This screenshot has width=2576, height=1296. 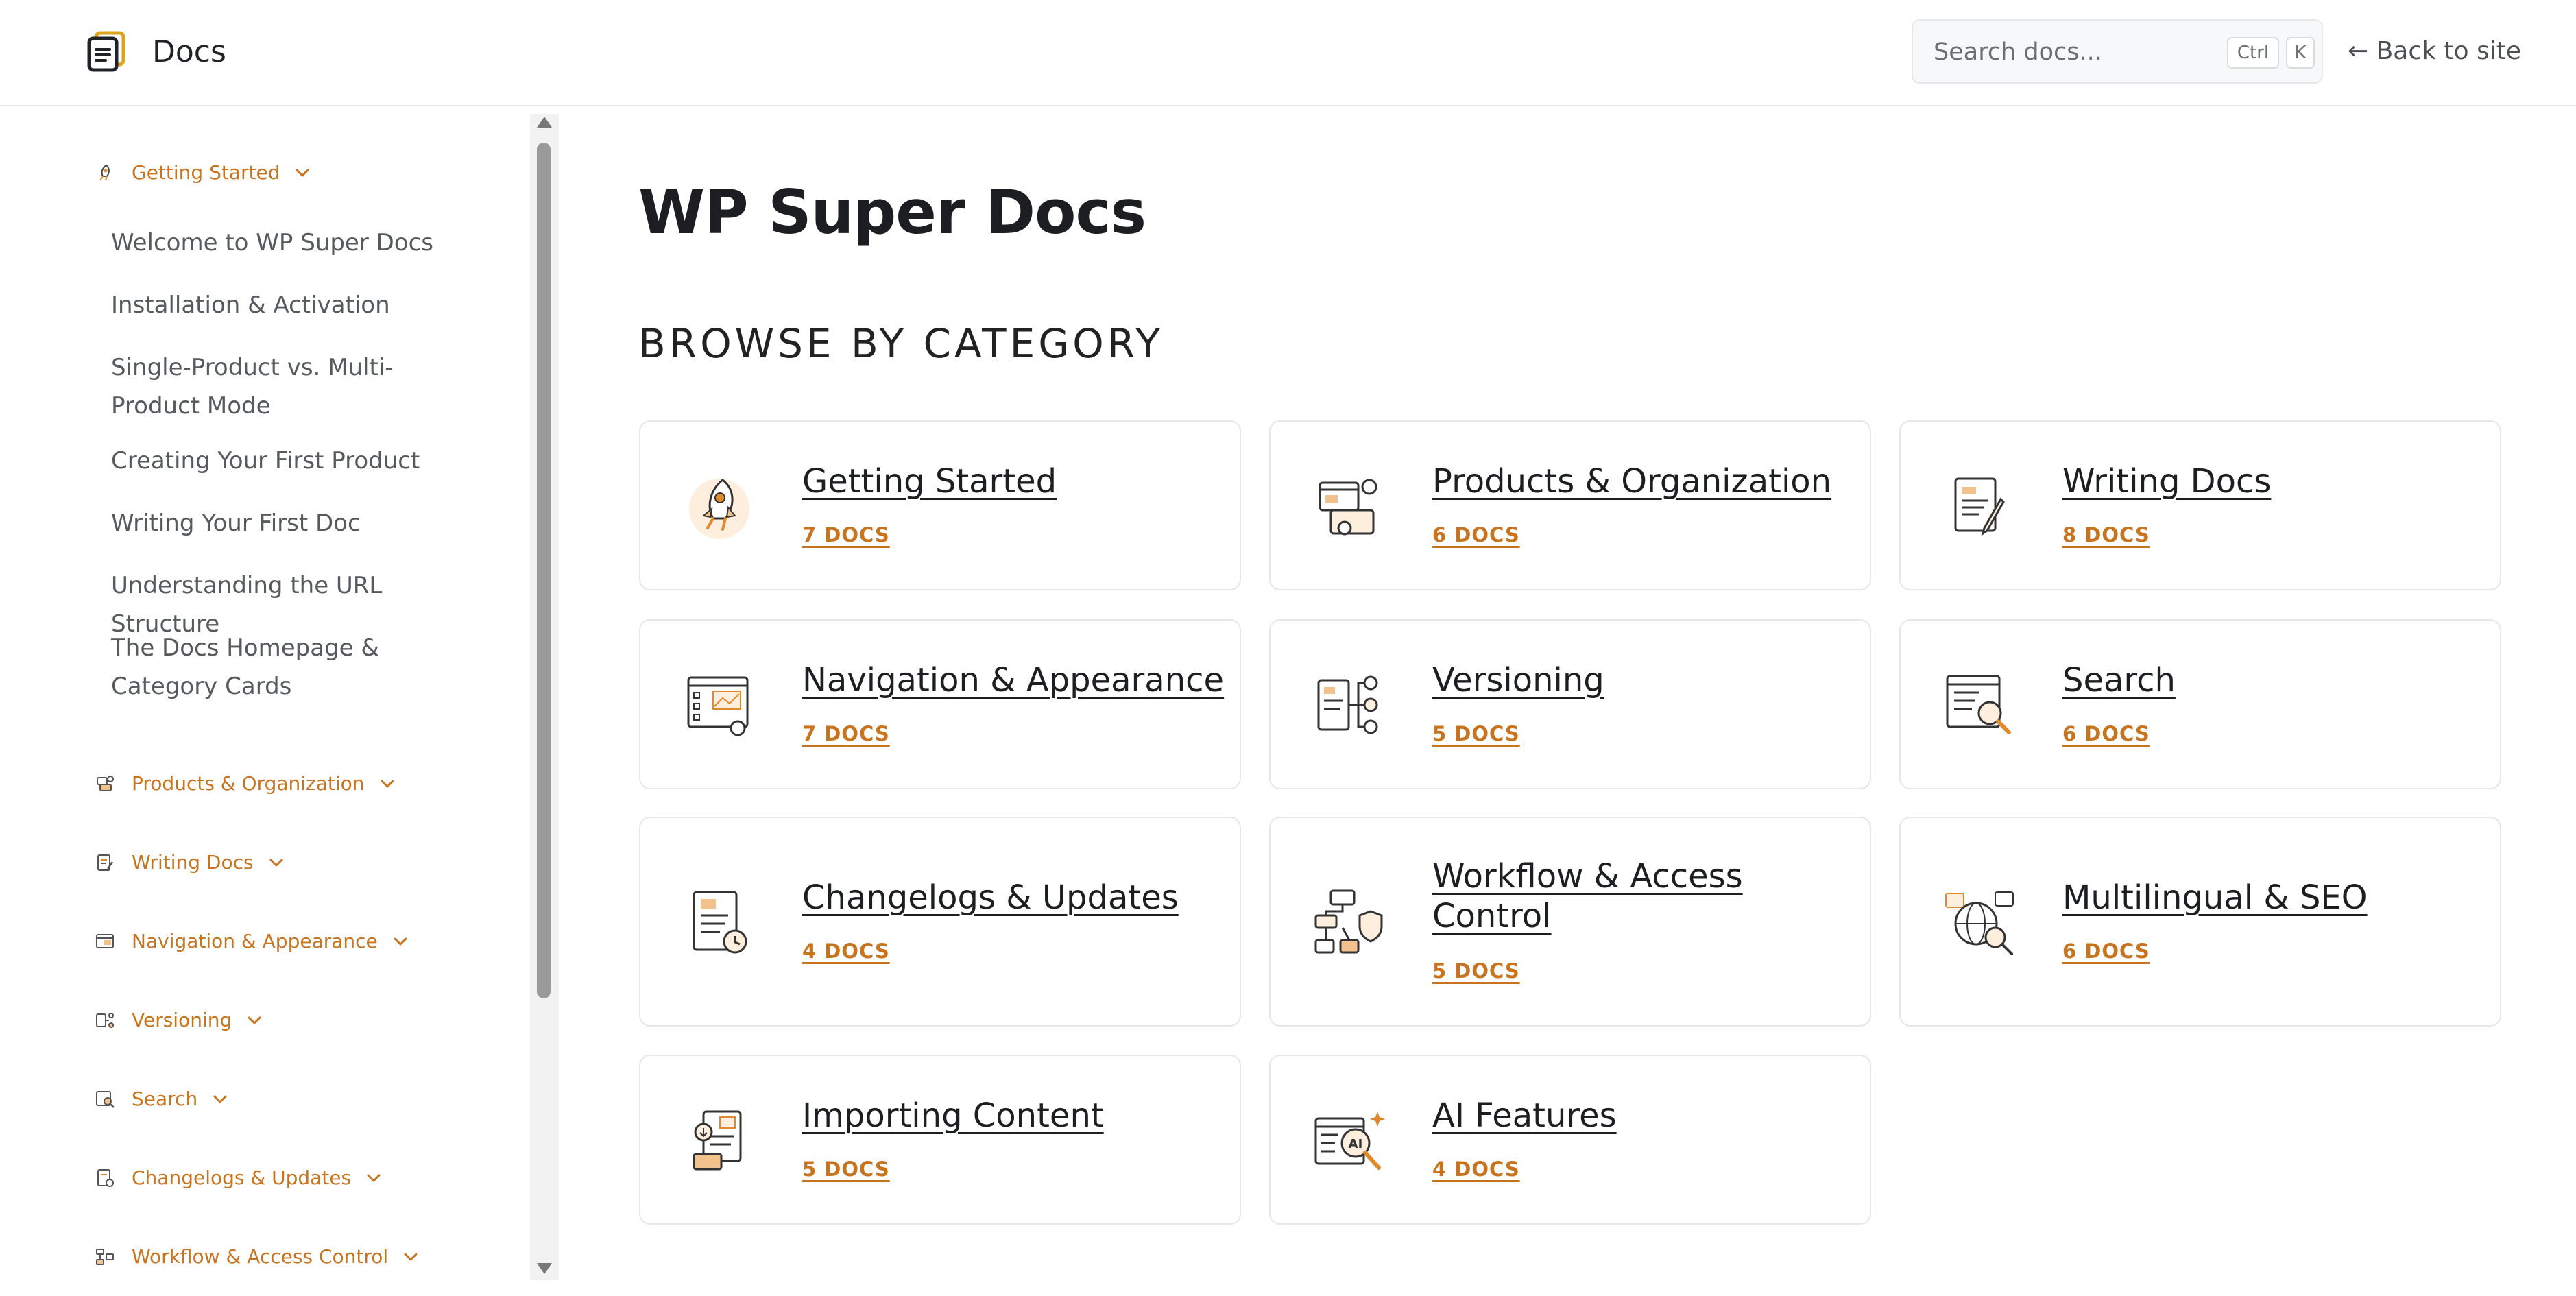 What do you see at coordinates (296, 667) in the screenshot?
I see `sidebar-doc-link: The Docs Homepage & Category Cards` at bounding box center [296, 667].